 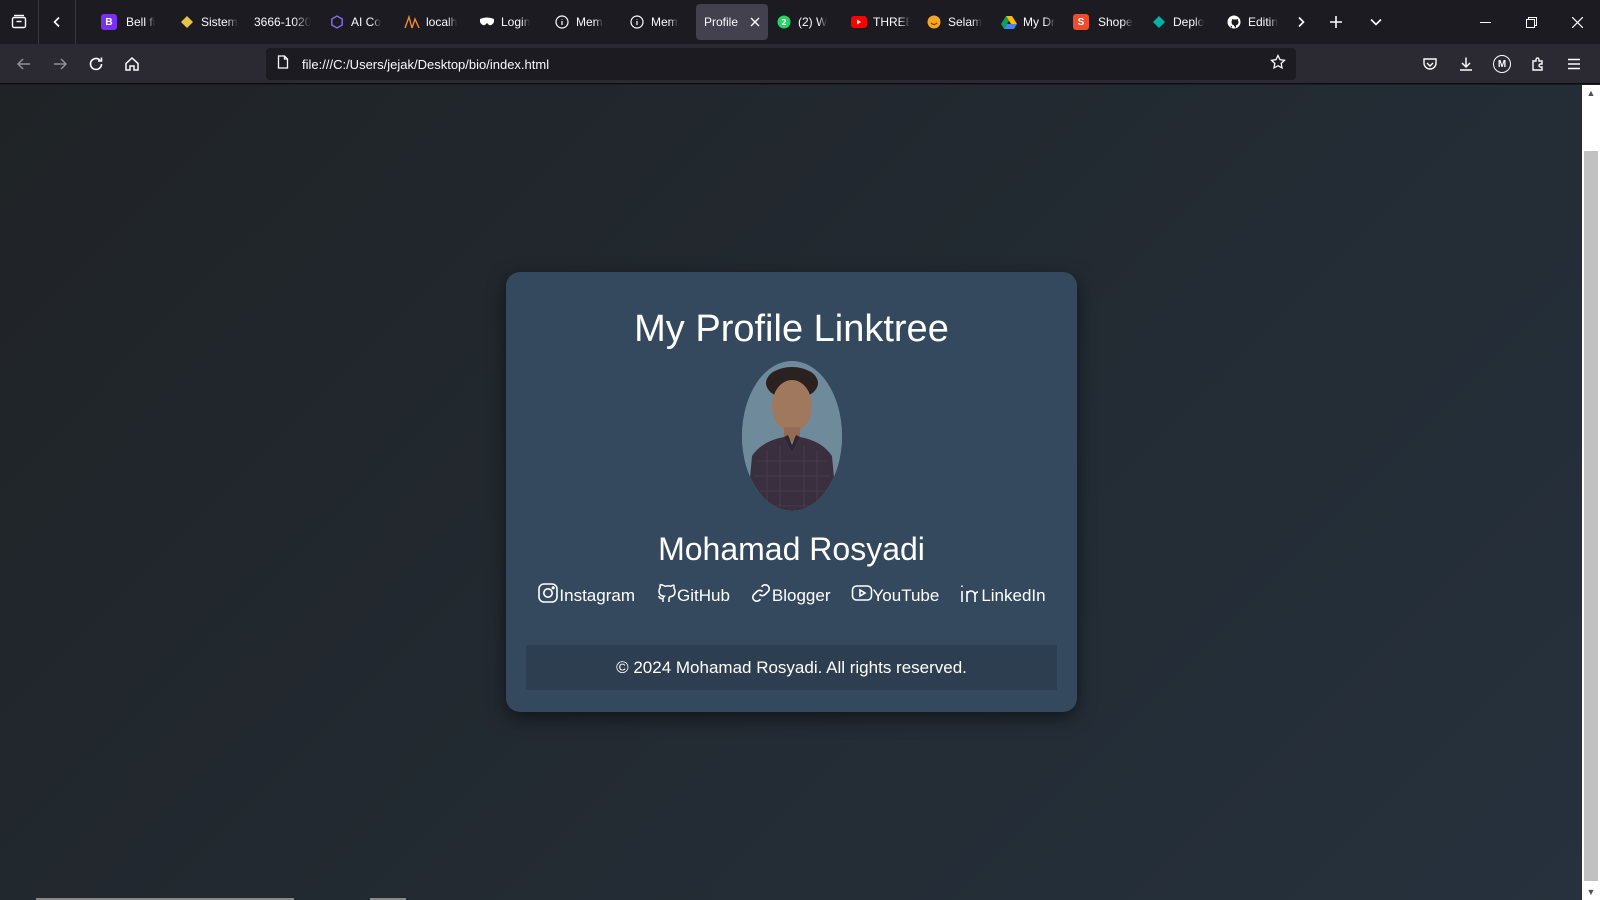 I want to click on vertical-scrollbar: ▲ ▼, so click(x=1591, y=492).